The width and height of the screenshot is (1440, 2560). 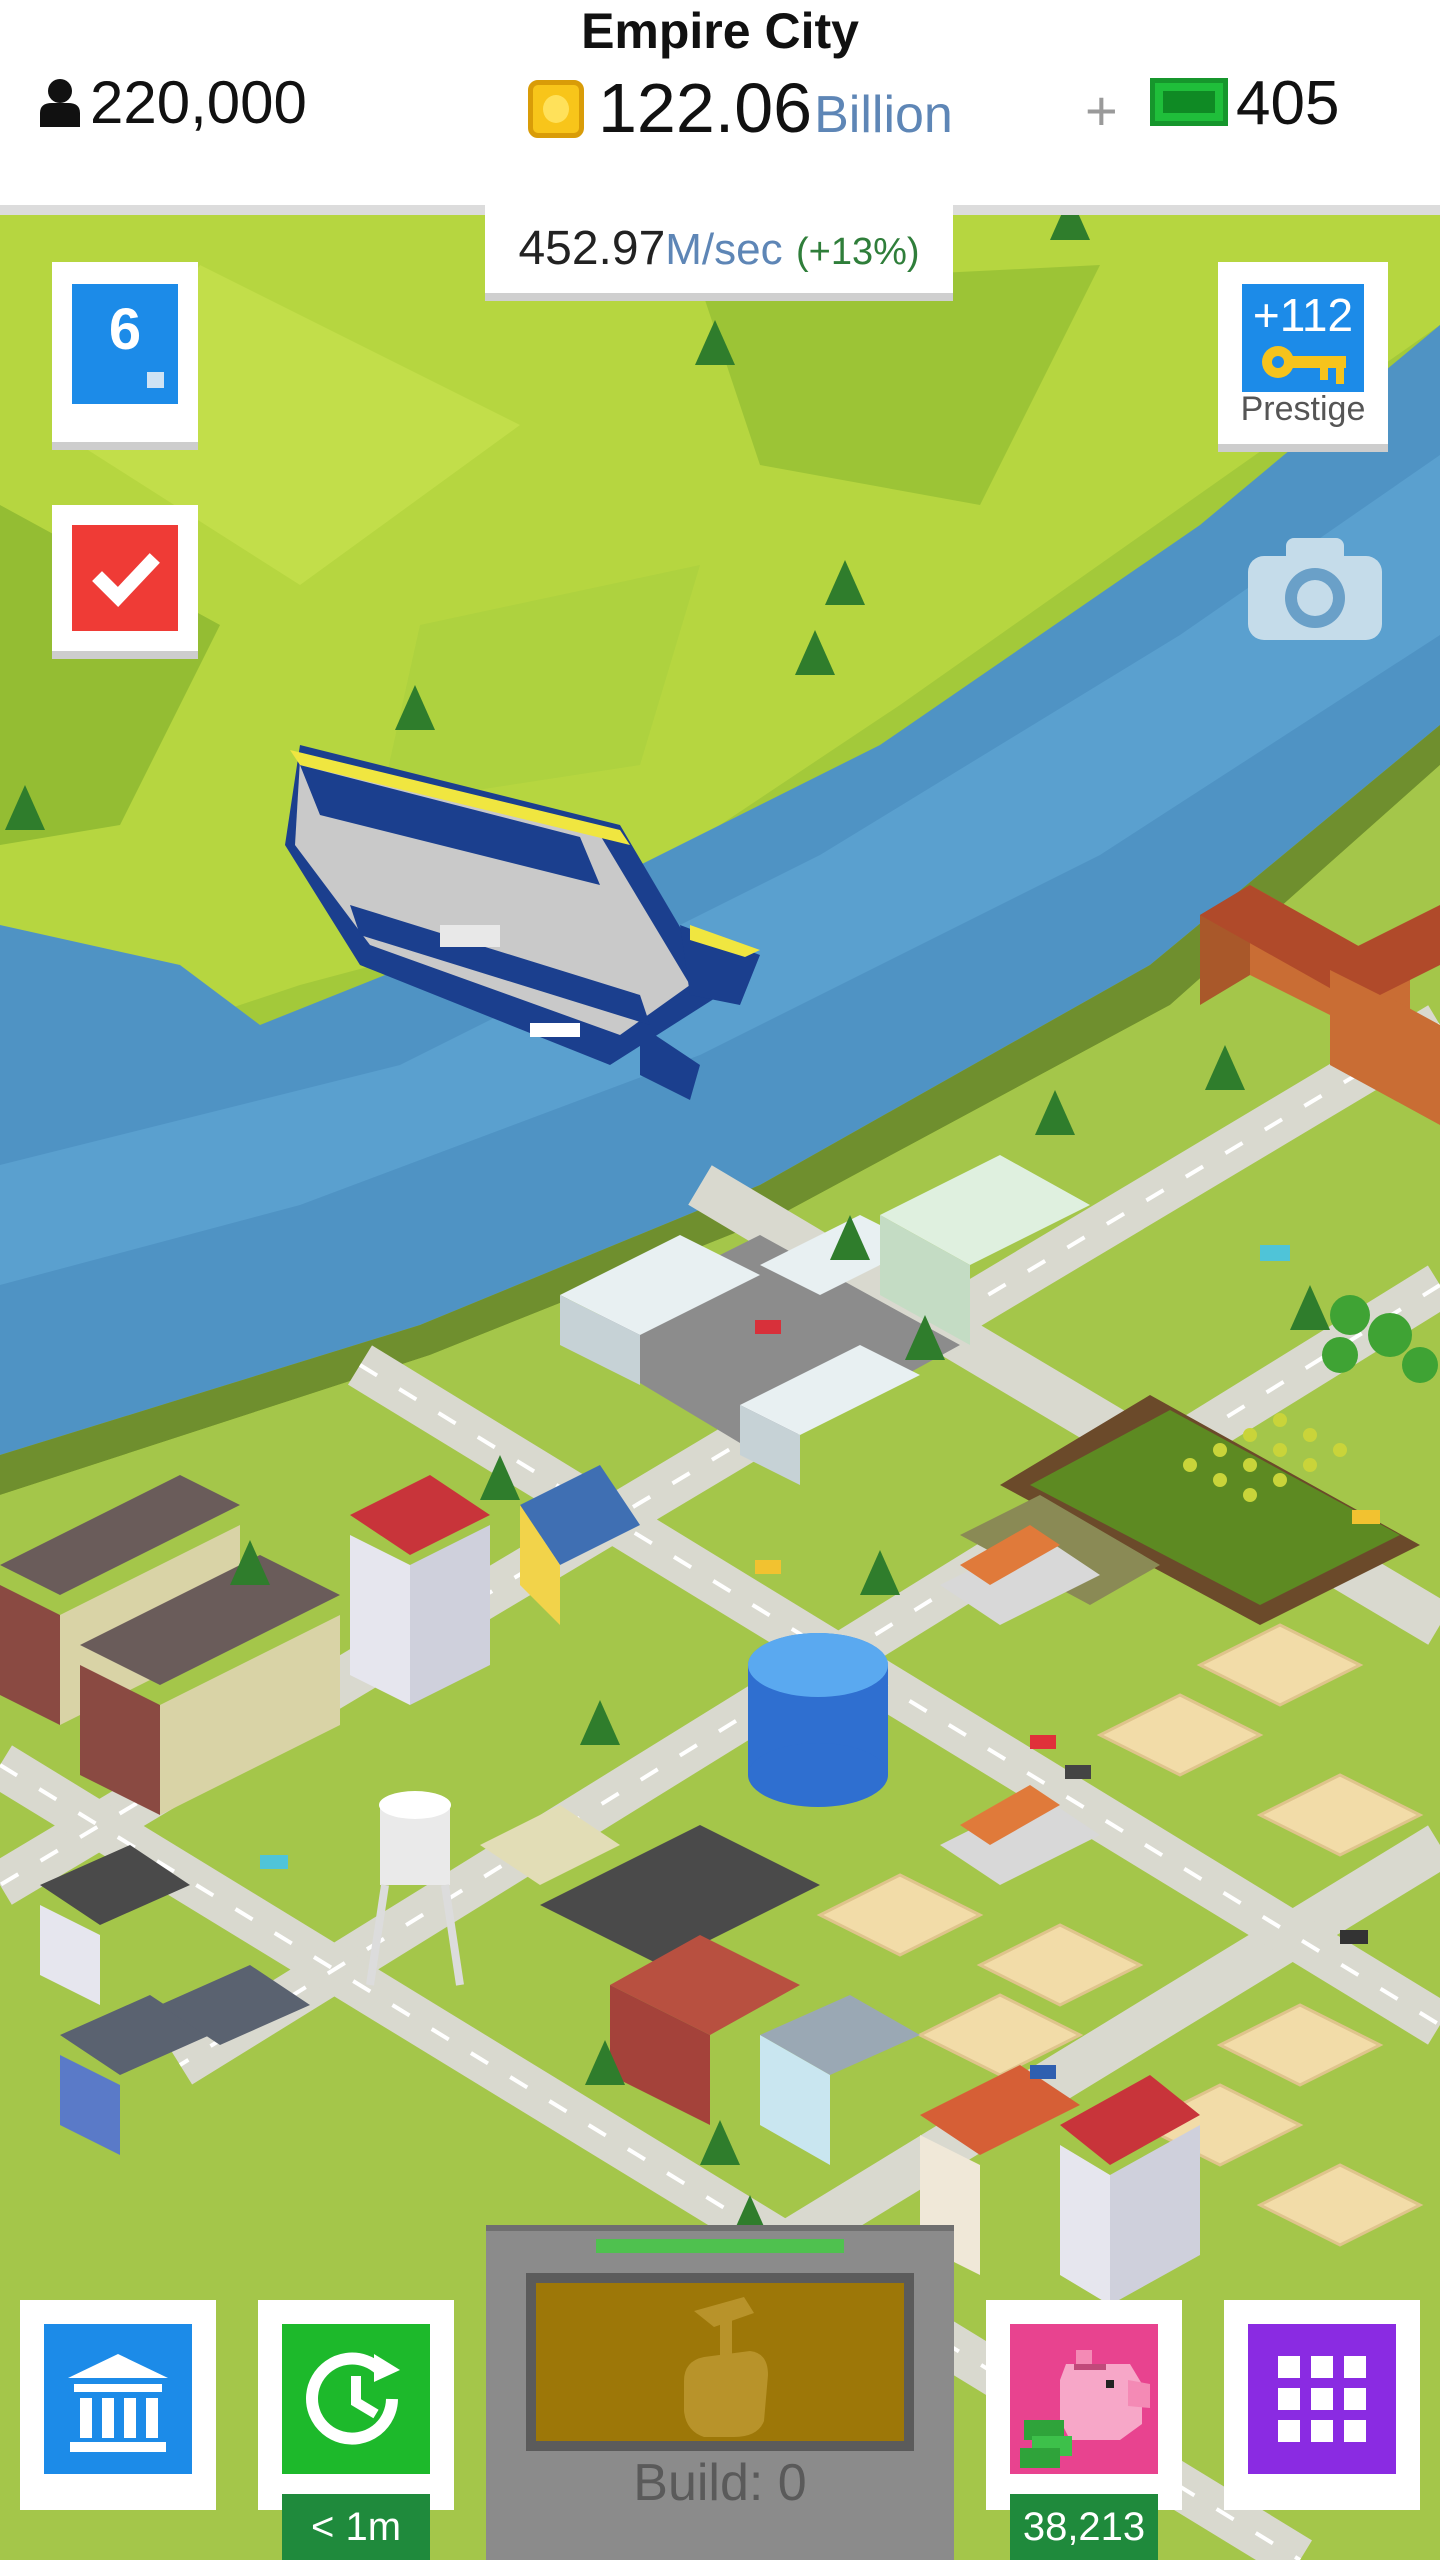 I want to click on income-value: 452.97, so click(x=592, y=248).